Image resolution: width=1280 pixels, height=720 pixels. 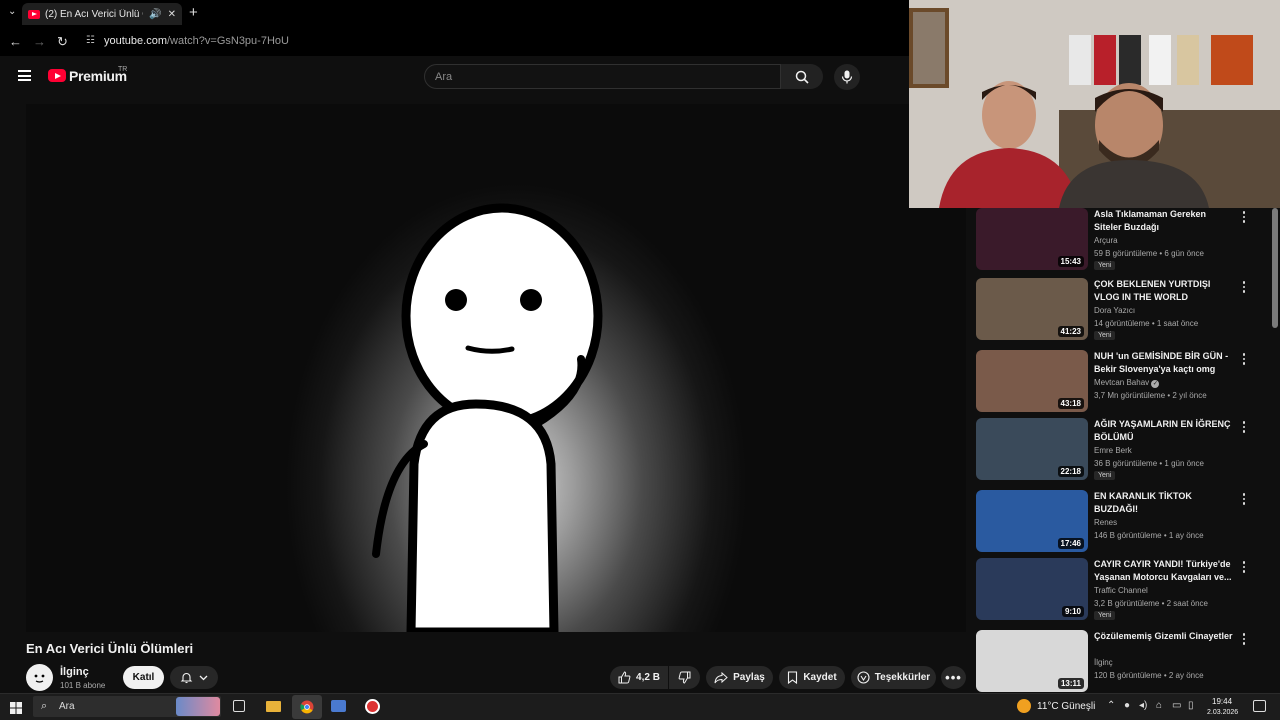 I want to click on windows-logo, so click(x=16, y=708).